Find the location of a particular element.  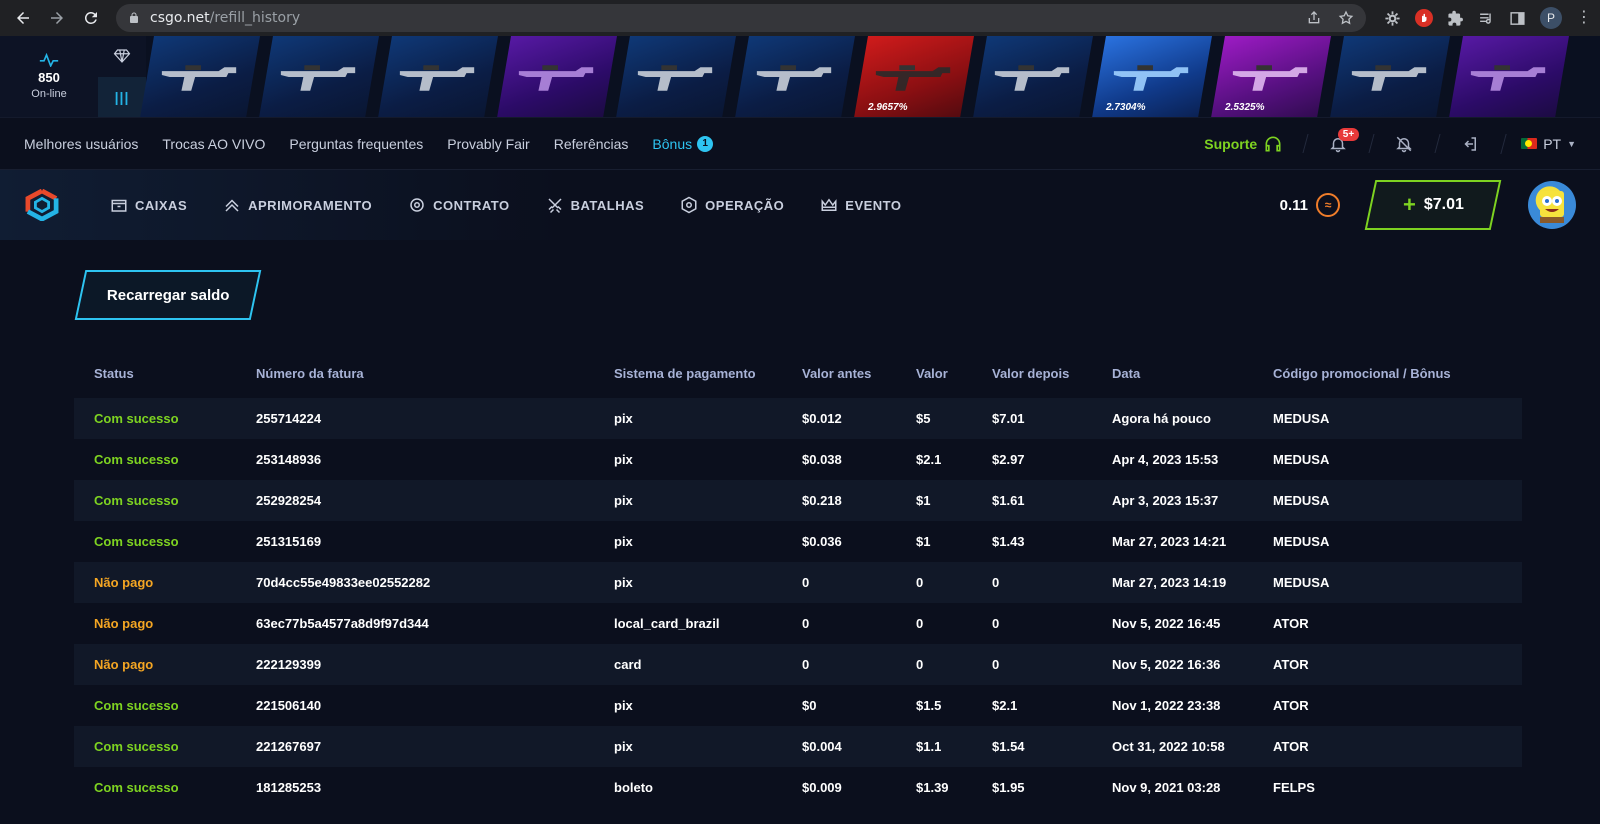

cell-payment-system: local_card_brazil is located at coordinates (667, 623).